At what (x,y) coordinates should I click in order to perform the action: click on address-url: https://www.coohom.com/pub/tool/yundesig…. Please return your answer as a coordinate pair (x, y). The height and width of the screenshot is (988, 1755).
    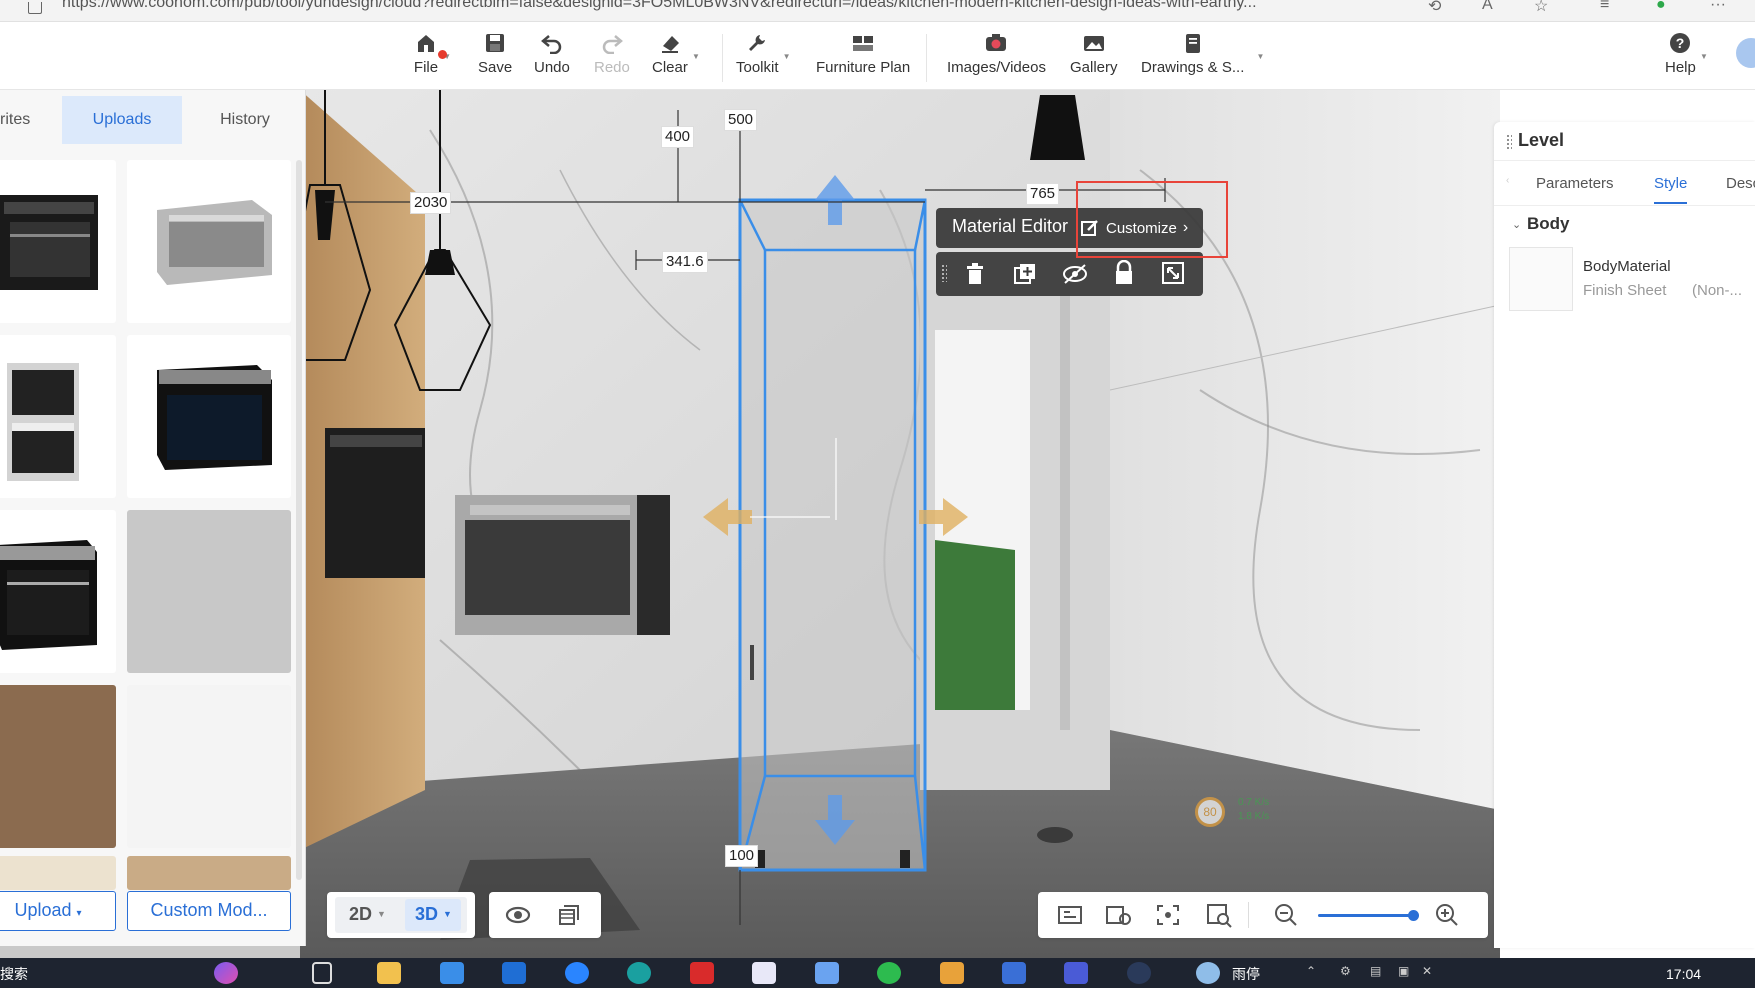
    Looking at the image, I should click on (737, 6).